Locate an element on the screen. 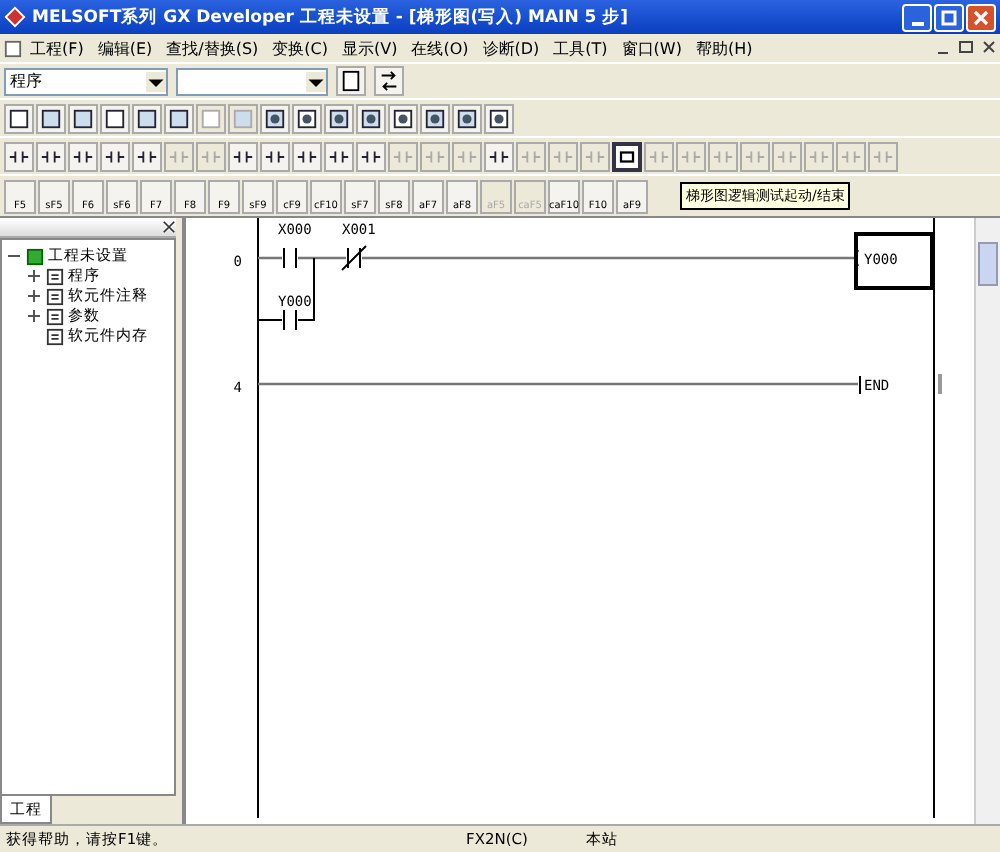 This screenshot has height=852, width=1000. maximize-button is located at coordinates (949, 17).